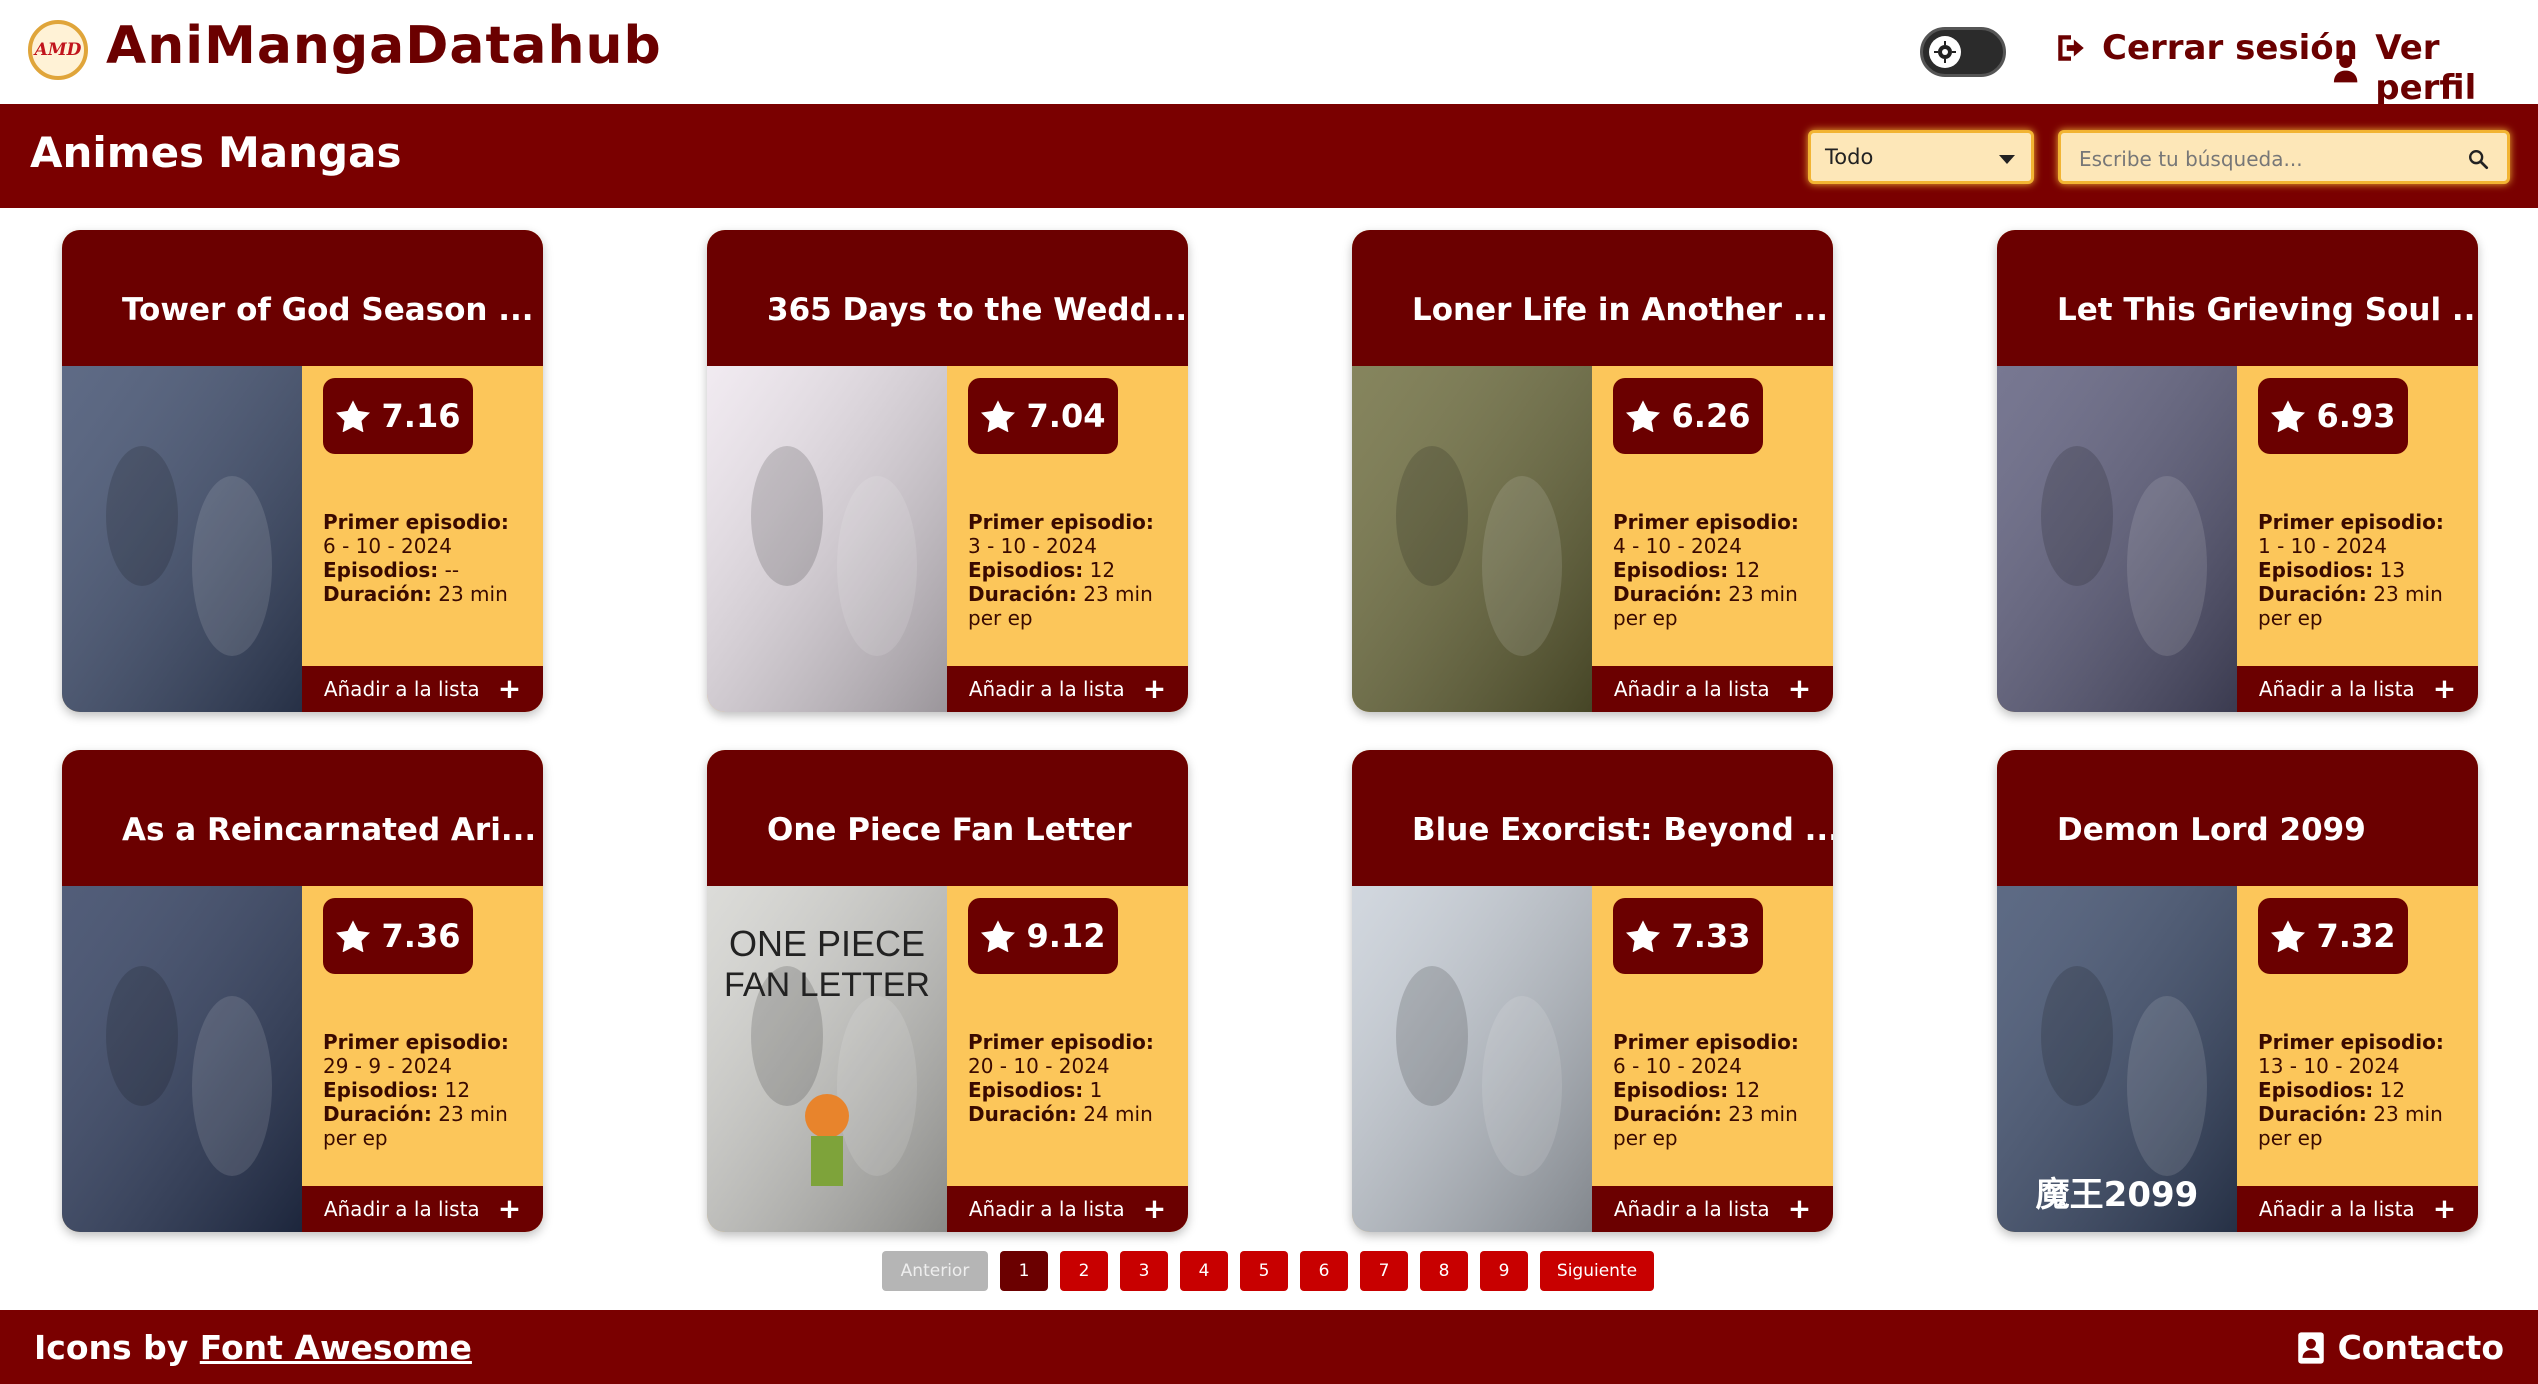 The width and height of the screenshot is (2538, 1384). I want to click on user-icon, so click(2345, 68).